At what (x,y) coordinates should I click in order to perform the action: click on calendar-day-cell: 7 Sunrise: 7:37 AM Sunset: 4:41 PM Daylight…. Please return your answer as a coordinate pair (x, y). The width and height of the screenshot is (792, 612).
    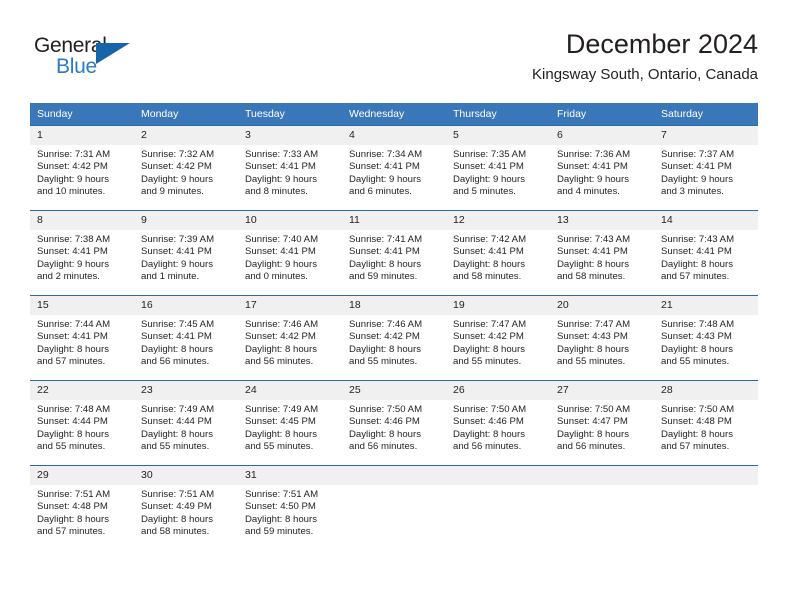
    Looking at the image, I should click on (706, 168).